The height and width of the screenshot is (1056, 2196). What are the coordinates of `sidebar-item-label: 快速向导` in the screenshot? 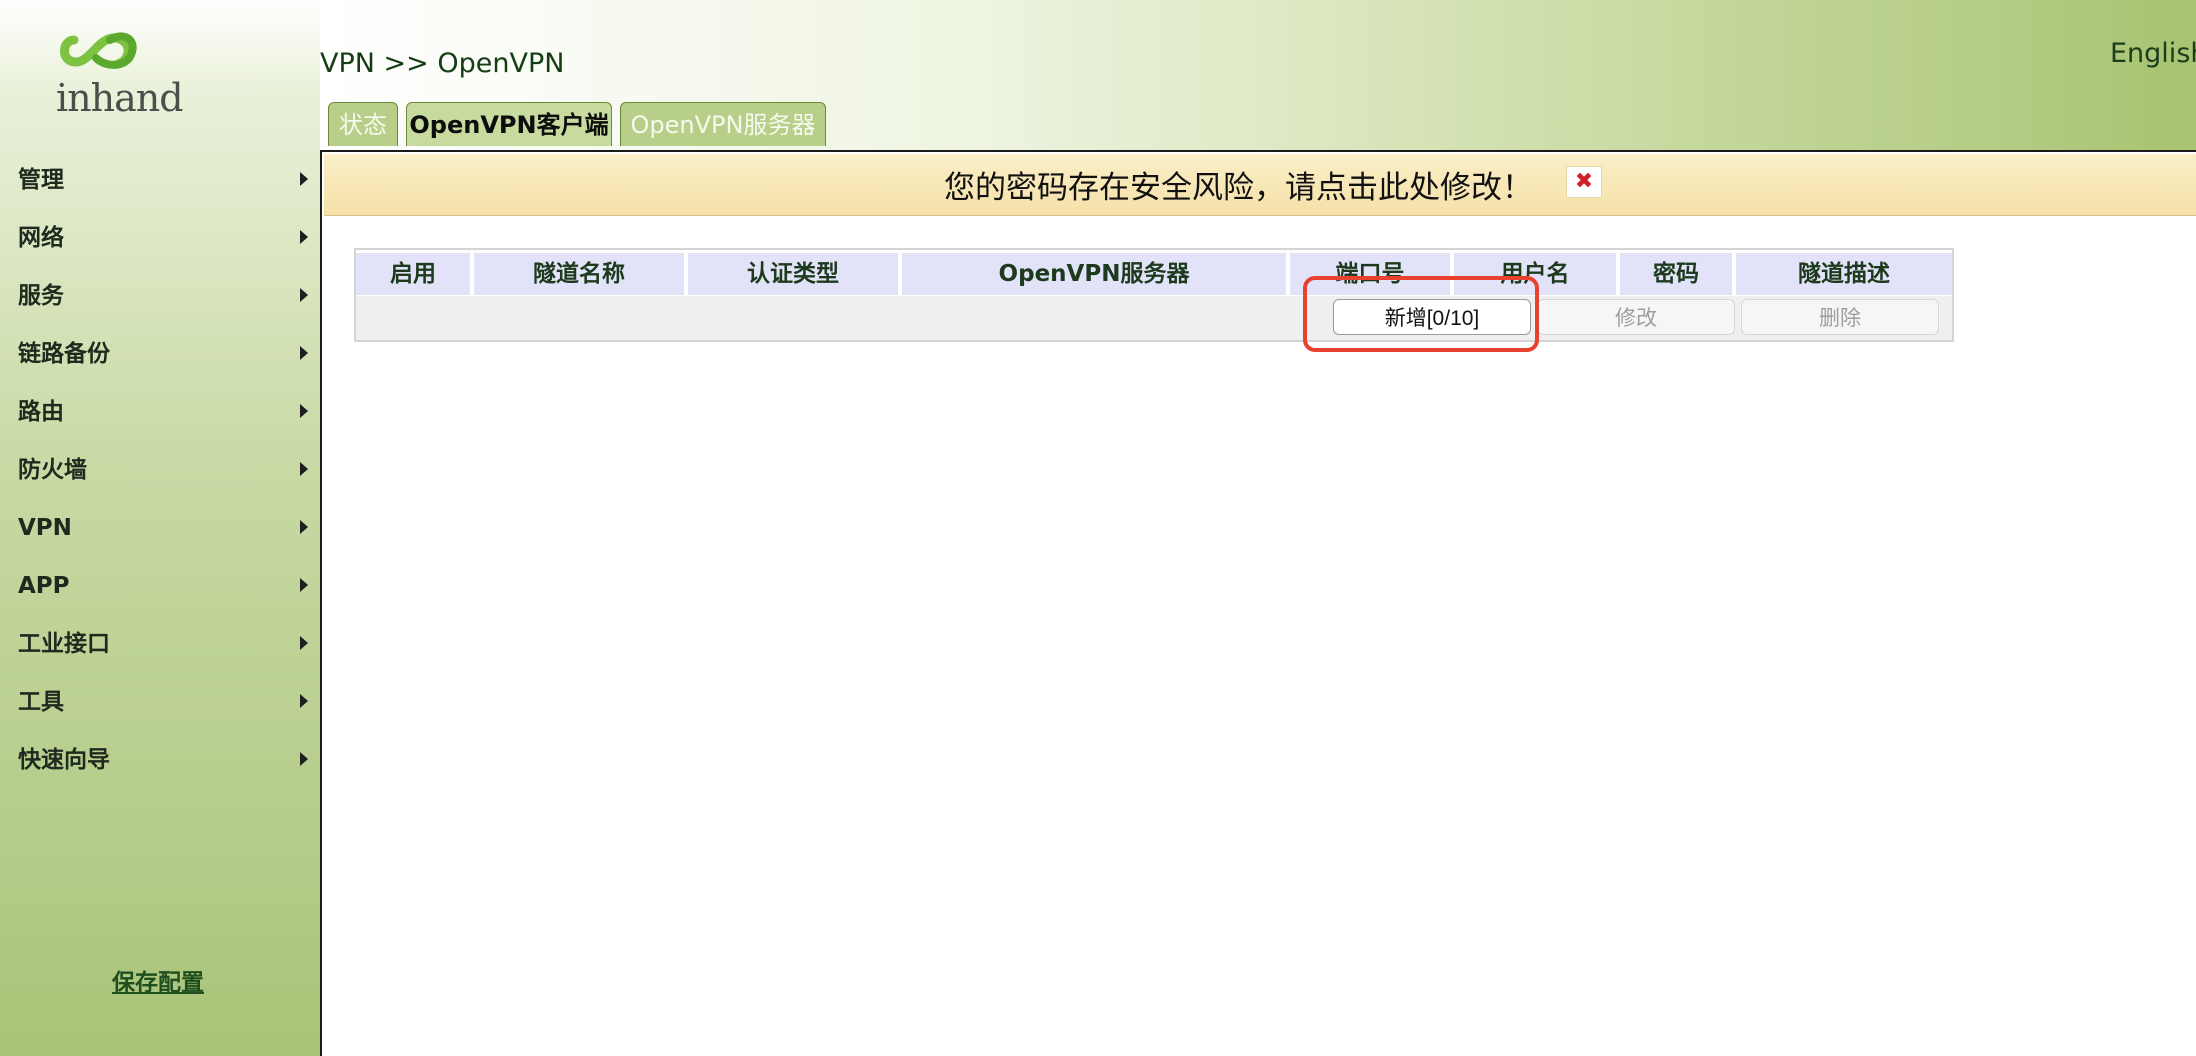 It's located at (64, 760).